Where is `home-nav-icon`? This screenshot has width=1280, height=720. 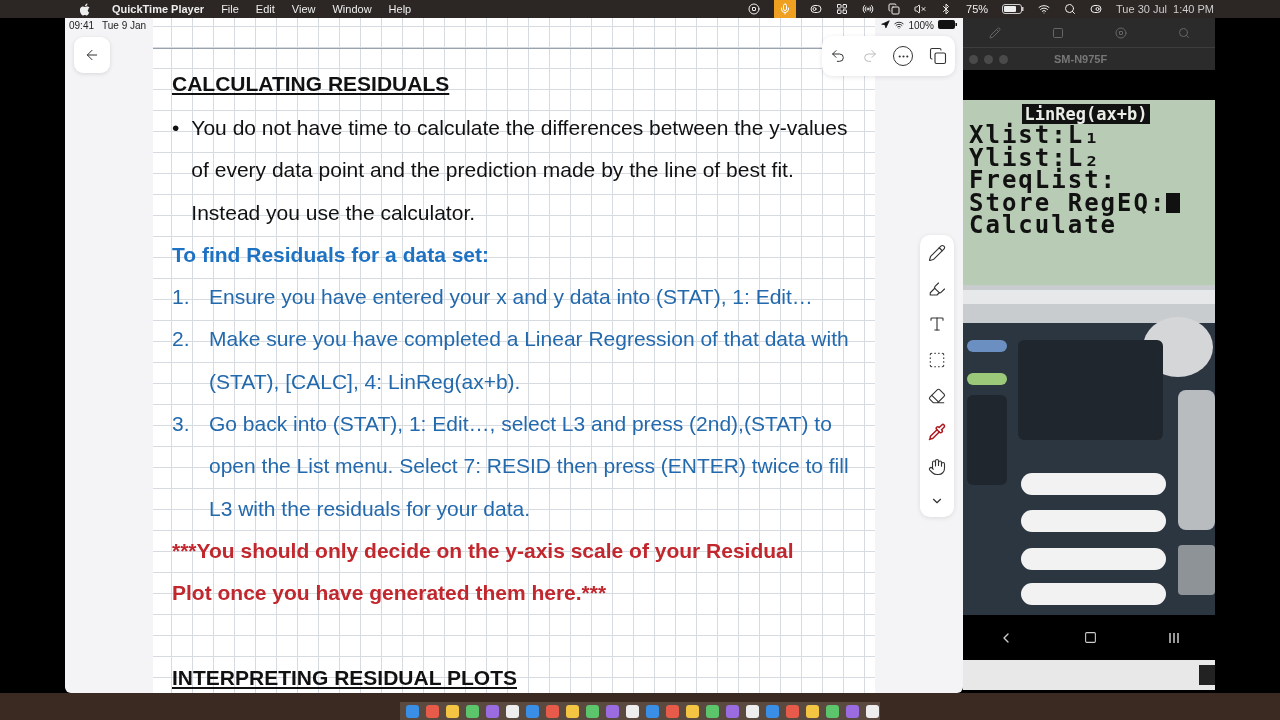
home-nav-icon is located at coordinates (1091, 637).